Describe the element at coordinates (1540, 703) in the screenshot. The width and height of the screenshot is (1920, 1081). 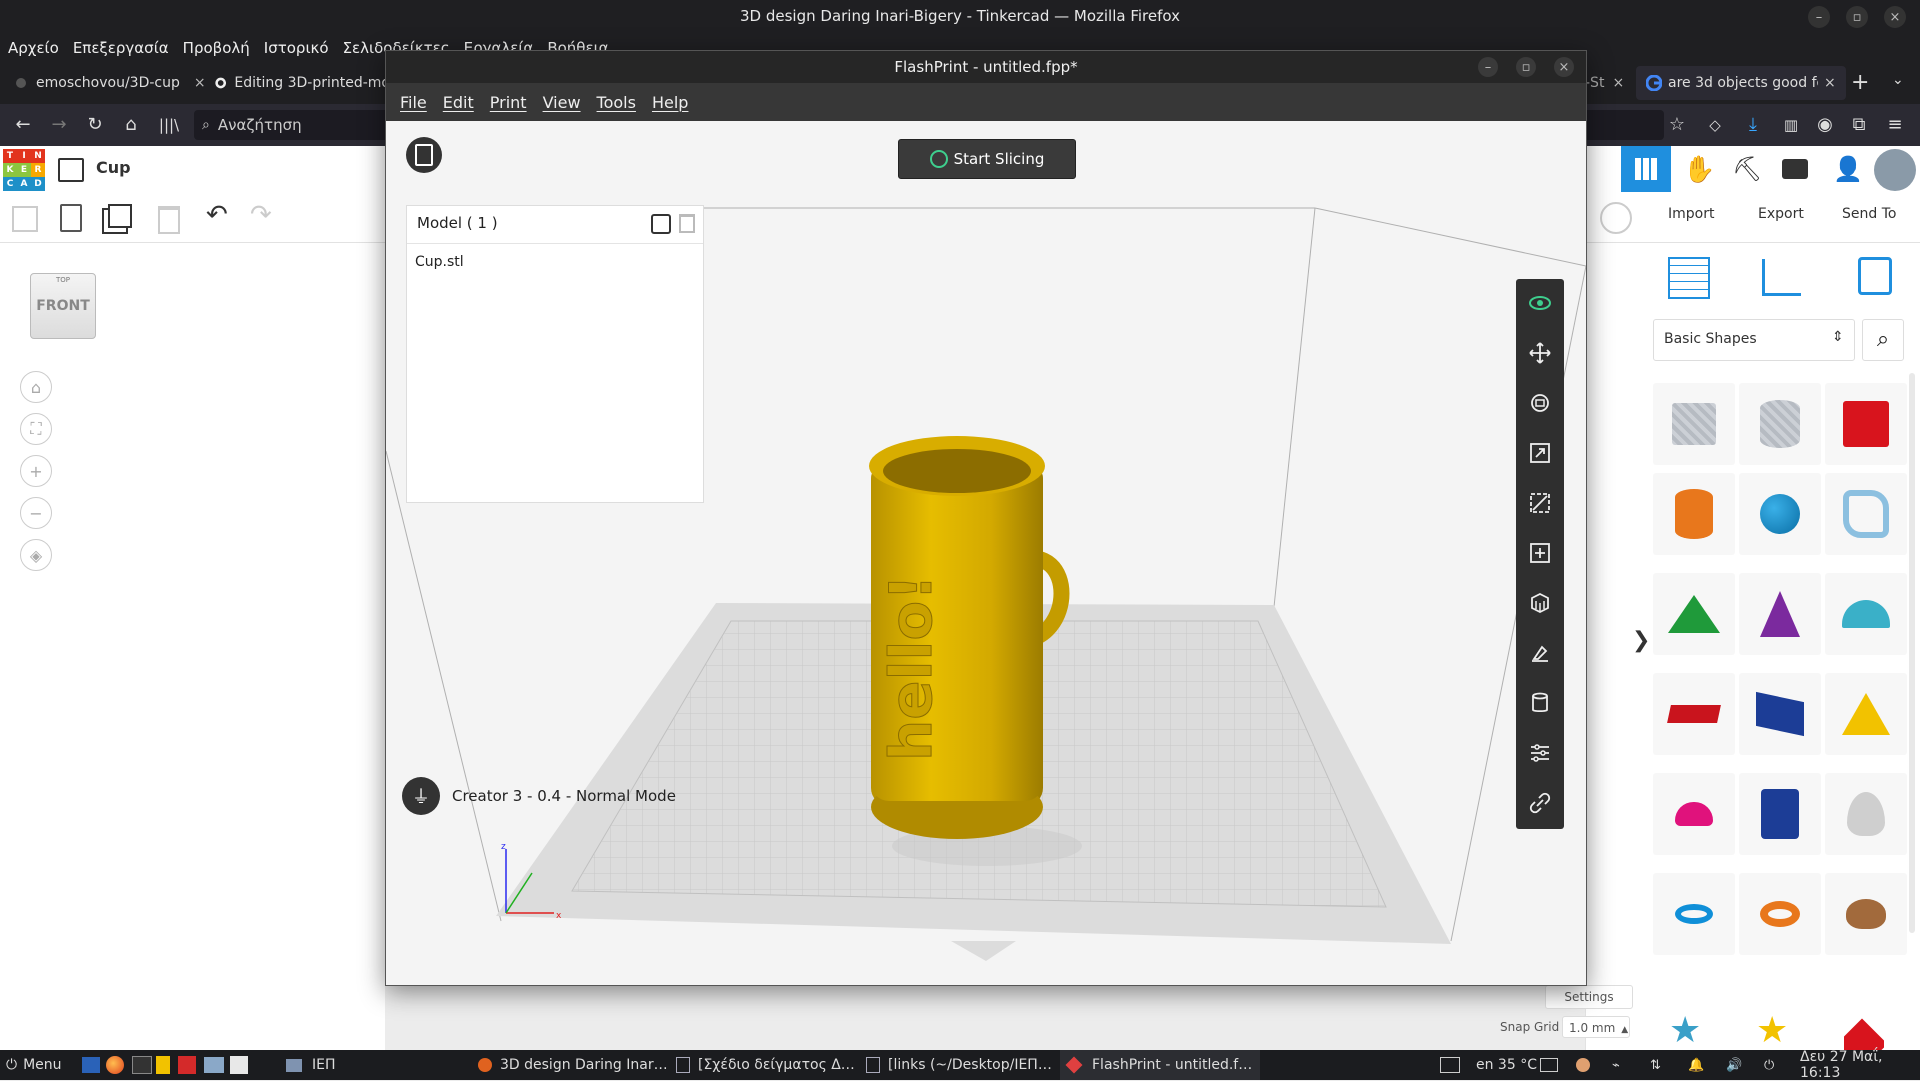
I see `cylinder-icon` at that location.